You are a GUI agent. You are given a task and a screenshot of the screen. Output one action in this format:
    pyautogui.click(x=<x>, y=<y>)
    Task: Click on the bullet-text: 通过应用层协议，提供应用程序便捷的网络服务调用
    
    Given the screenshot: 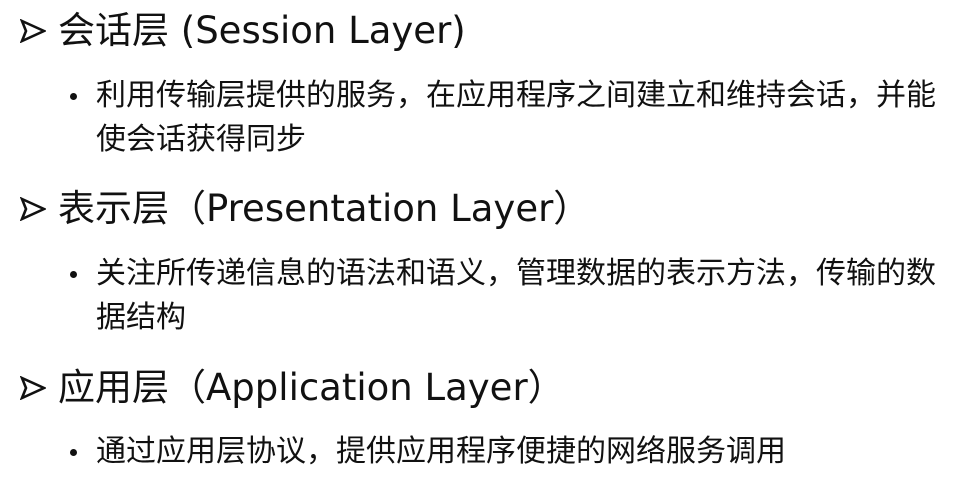 What is the action you would take?
    pyautogui.click(x=441, y=451)
    